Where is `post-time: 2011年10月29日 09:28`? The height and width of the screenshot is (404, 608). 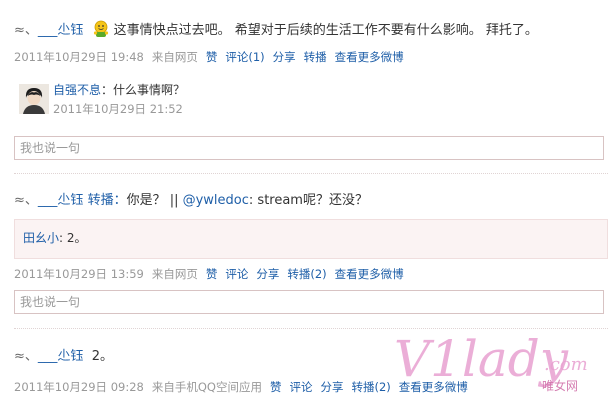
post-time: 2011年10月29日 09:28 is located at coordinates (79, 387).